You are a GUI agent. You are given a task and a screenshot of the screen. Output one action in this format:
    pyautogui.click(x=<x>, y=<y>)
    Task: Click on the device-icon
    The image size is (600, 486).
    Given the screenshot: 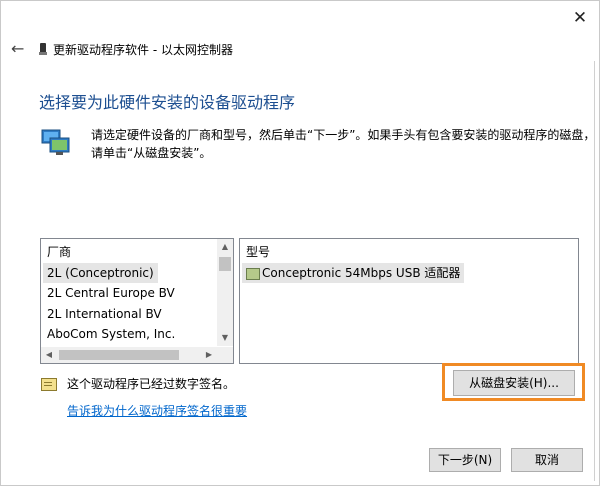 What is the action you would take?
    pyautogui.click(x=43, y=49)
    